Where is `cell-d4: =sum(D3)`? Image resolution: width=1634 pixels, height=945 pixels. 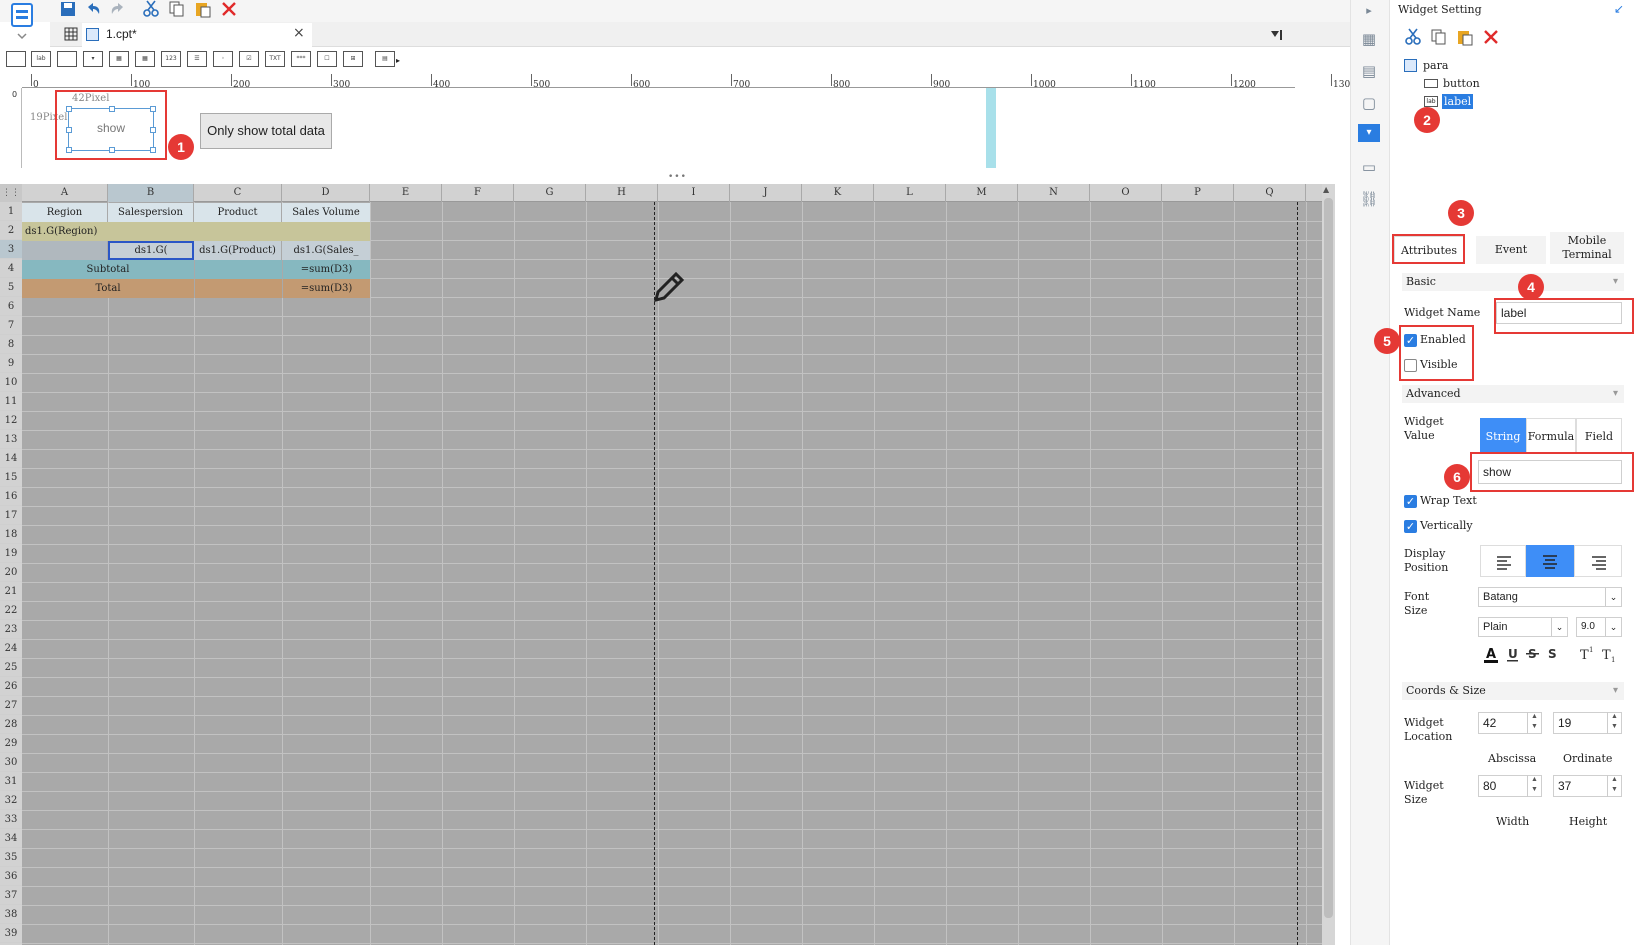
cell-d4: =sum(D3) is located at coordinates (326, 269).